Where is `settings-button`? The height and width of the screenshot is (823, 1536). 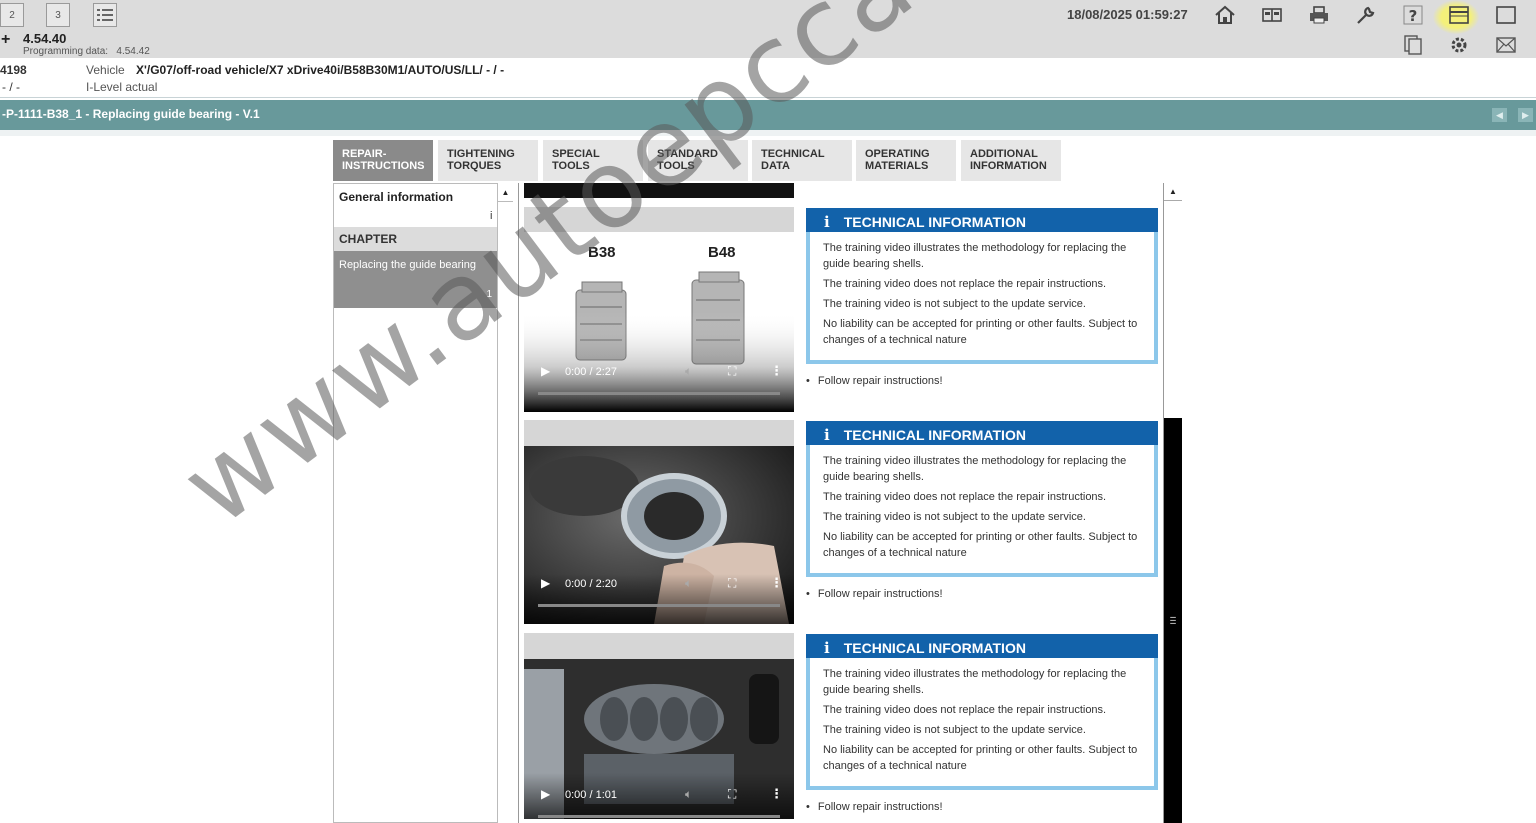
settings-button is located at coordinates (1459, 45).